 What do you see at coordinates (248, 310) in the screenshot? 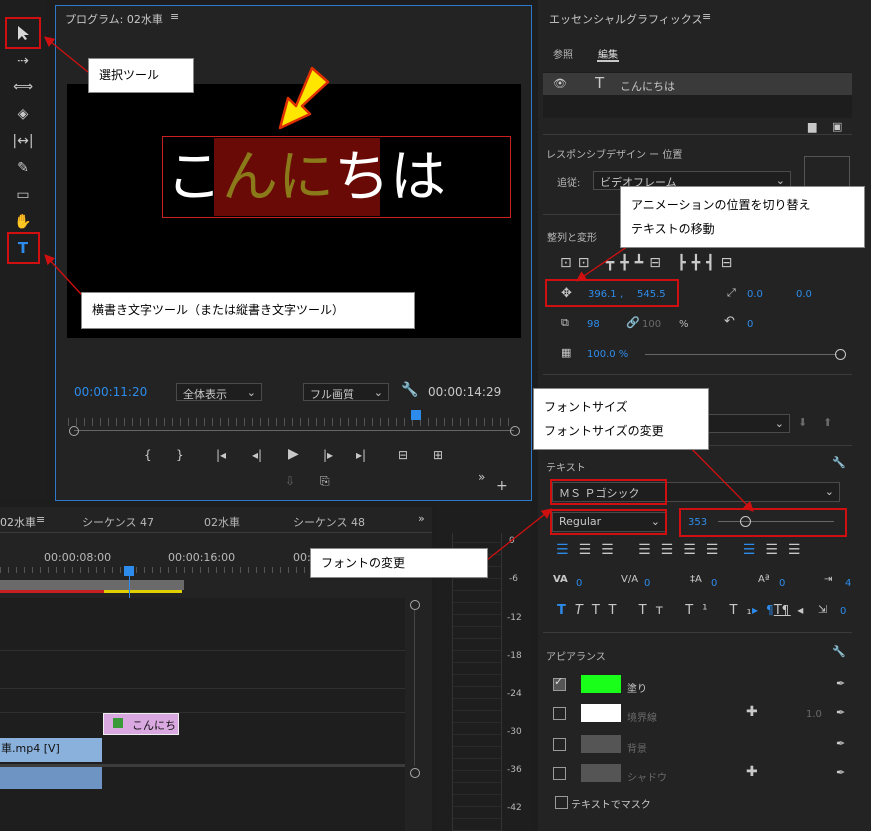
I see `callout-type-tool: 横書き文字ツール（または縦書き文字ツール）` at bounding box center [248, 310].